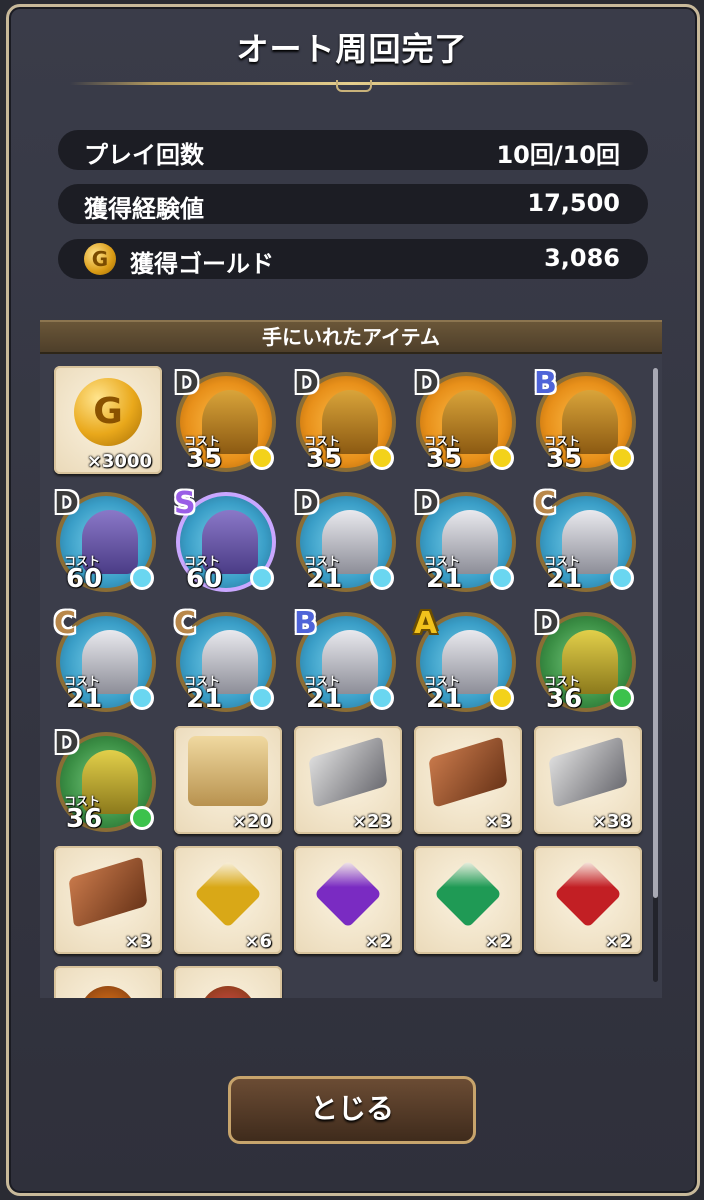 This screenshot has width=704, height=1200. I want to click on item-tile: ×20, so click(228, 780).